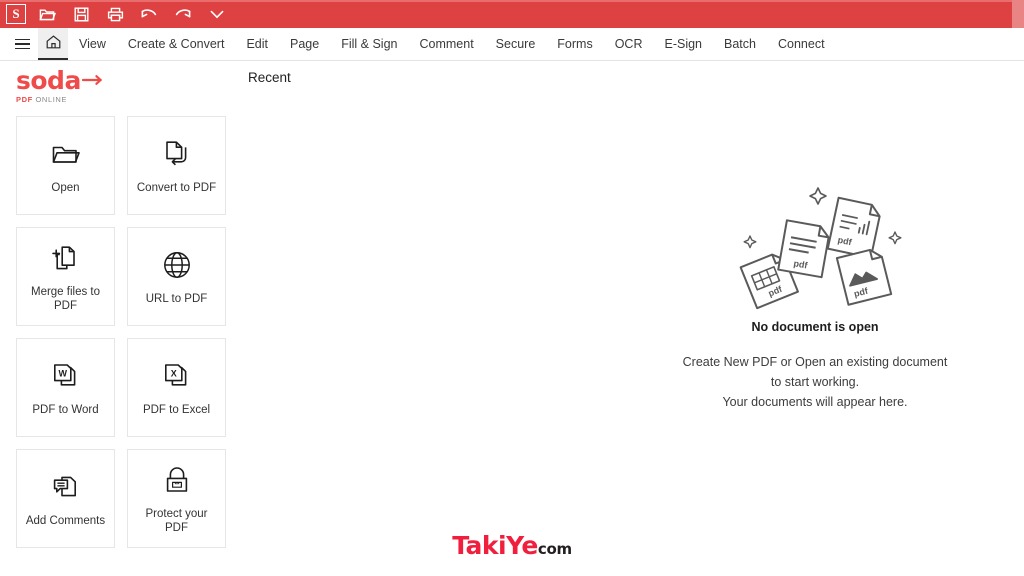  I want to click on no-documents-illustration: pdf pdf pdf pdf, so click(815, 245).